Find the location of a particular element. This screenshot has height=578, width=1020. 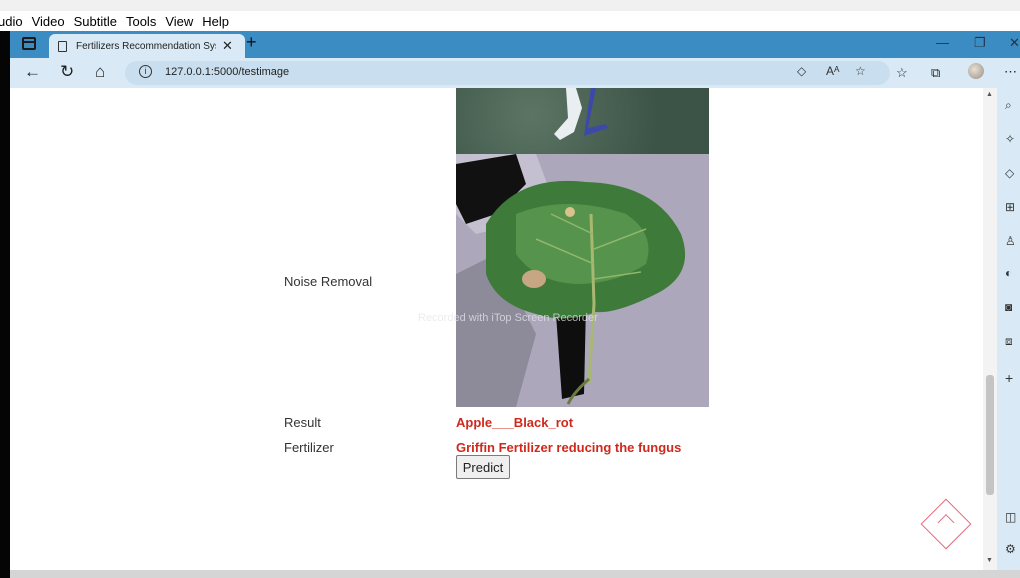

tab-close-icon: ✕ is located at coordinates (227, 46).